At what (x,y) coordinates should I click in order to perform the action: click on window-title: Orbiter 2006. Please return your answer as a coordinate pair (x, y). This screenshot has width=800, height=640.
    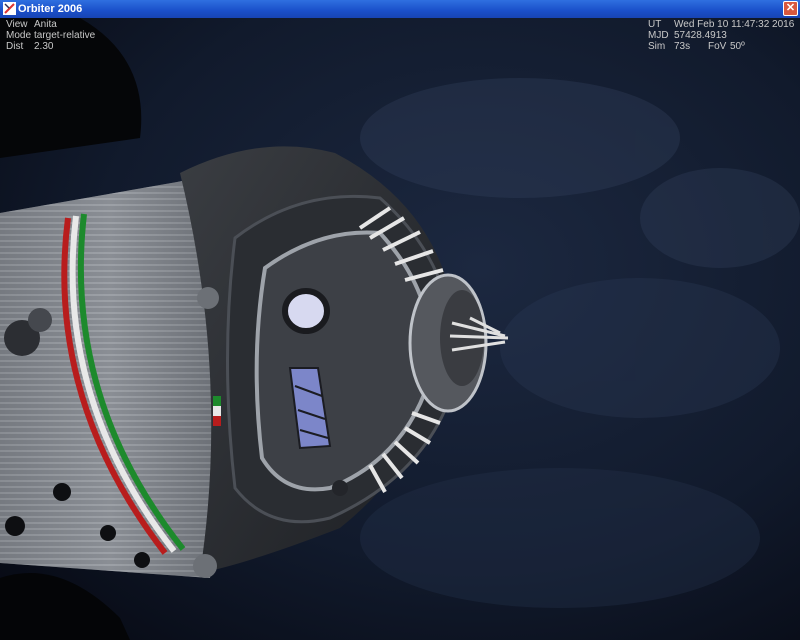
    Looking at the image, I should click on (50, 9).